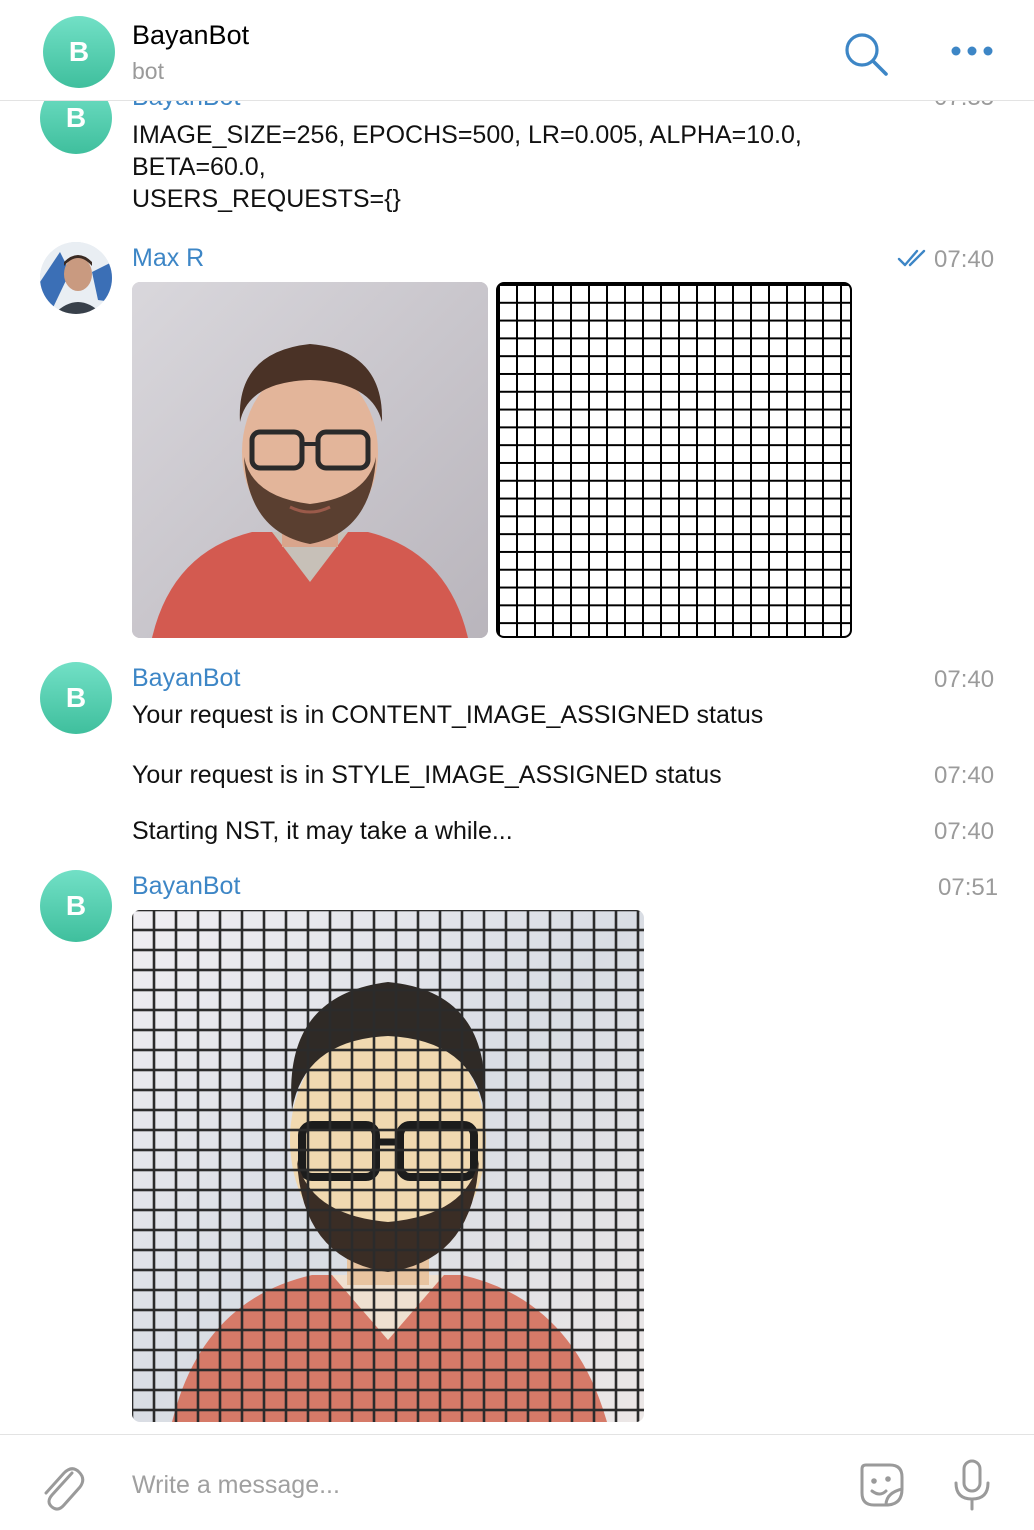 Image resolution: width=1034 pixels, height=1530 pixels. What do you see at coordinates (866, 54) in the screenshot?
I see `search-icon` at bounding box center [866, 54].